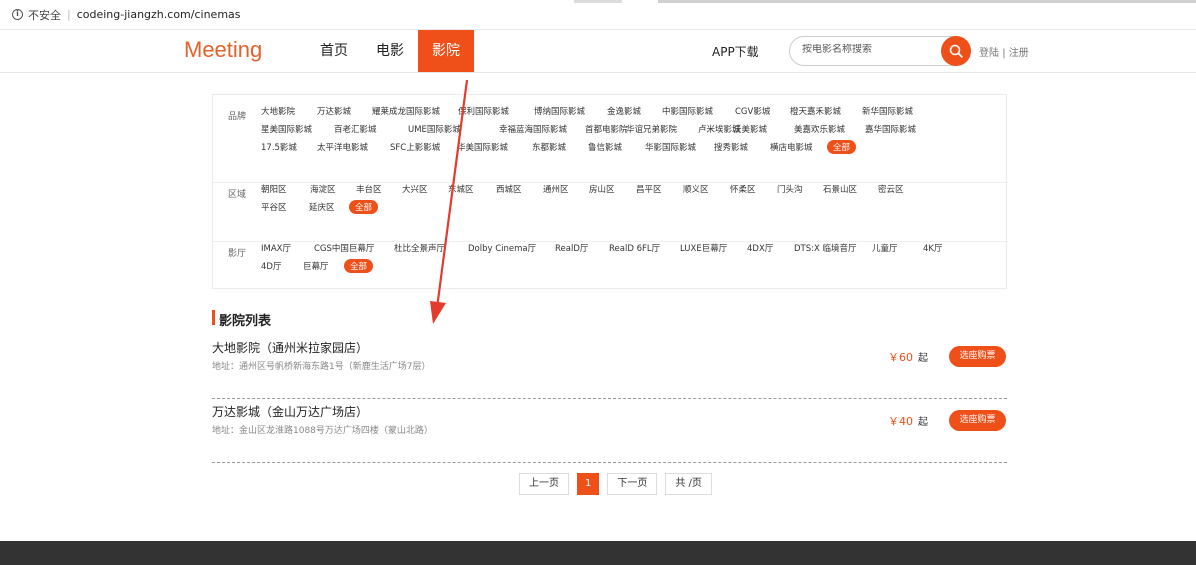  What do you see at coordinates (321, 367) in the screenshot?
I see `cinema-address: 地址：通州区号帆桥新海东路1号（新鹿生活广场7层）` at bounding box center [321, 367].